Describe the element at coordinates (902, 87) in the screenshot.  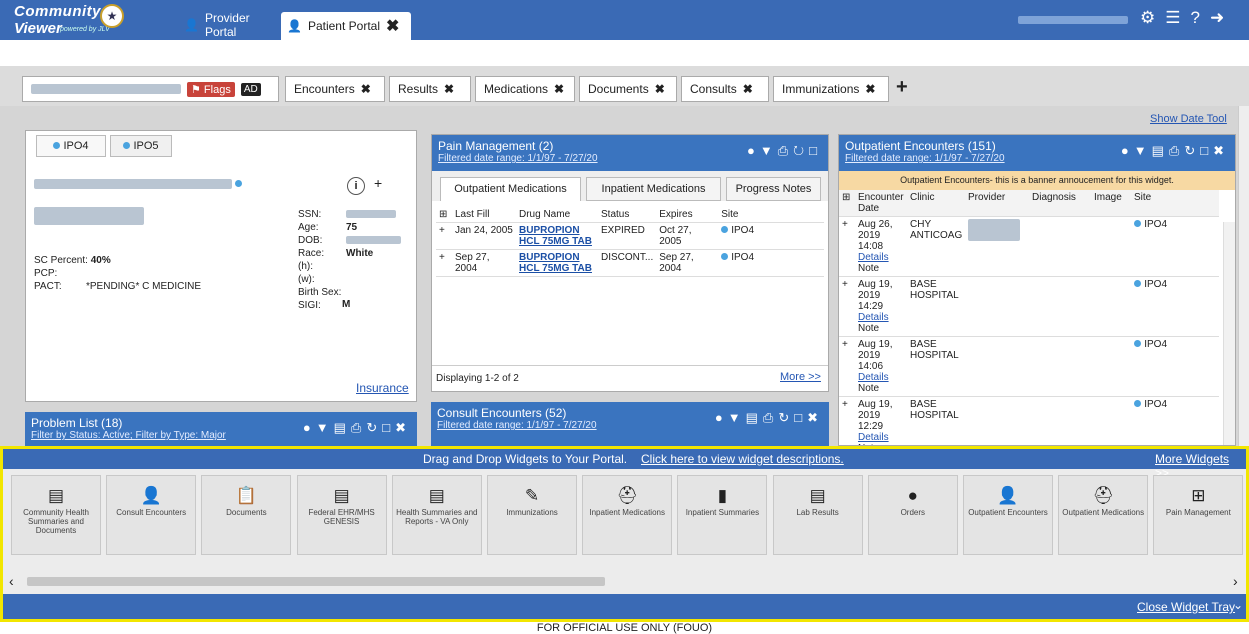
I see `add-tab-button: +` at that location.